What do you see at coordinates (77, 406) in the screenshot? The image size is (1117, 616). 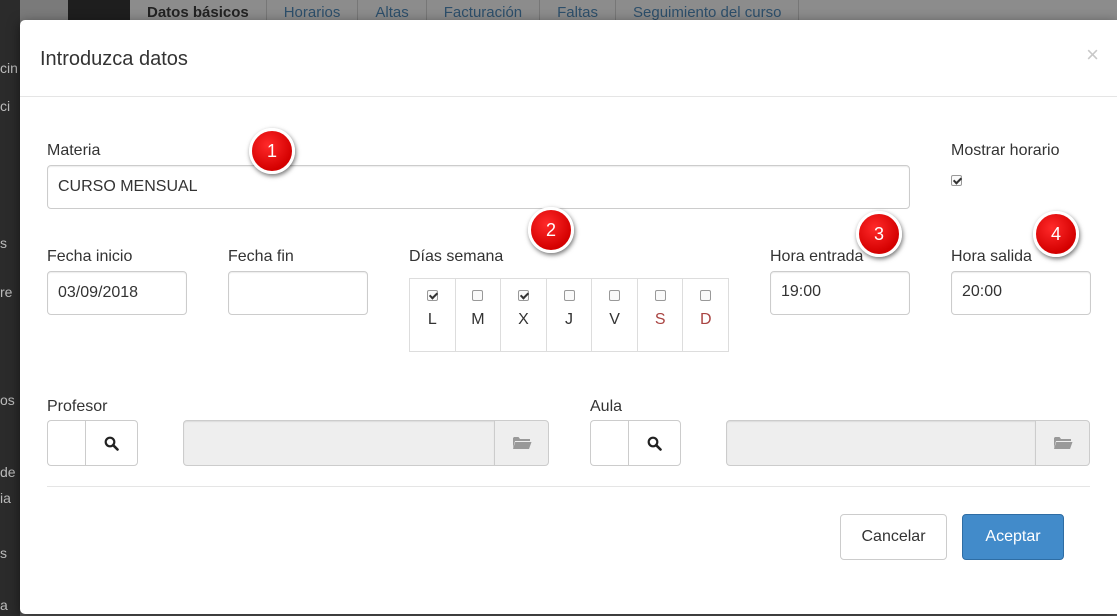 I see `profesor-label: Profesor` at bounding box center [77, 406].